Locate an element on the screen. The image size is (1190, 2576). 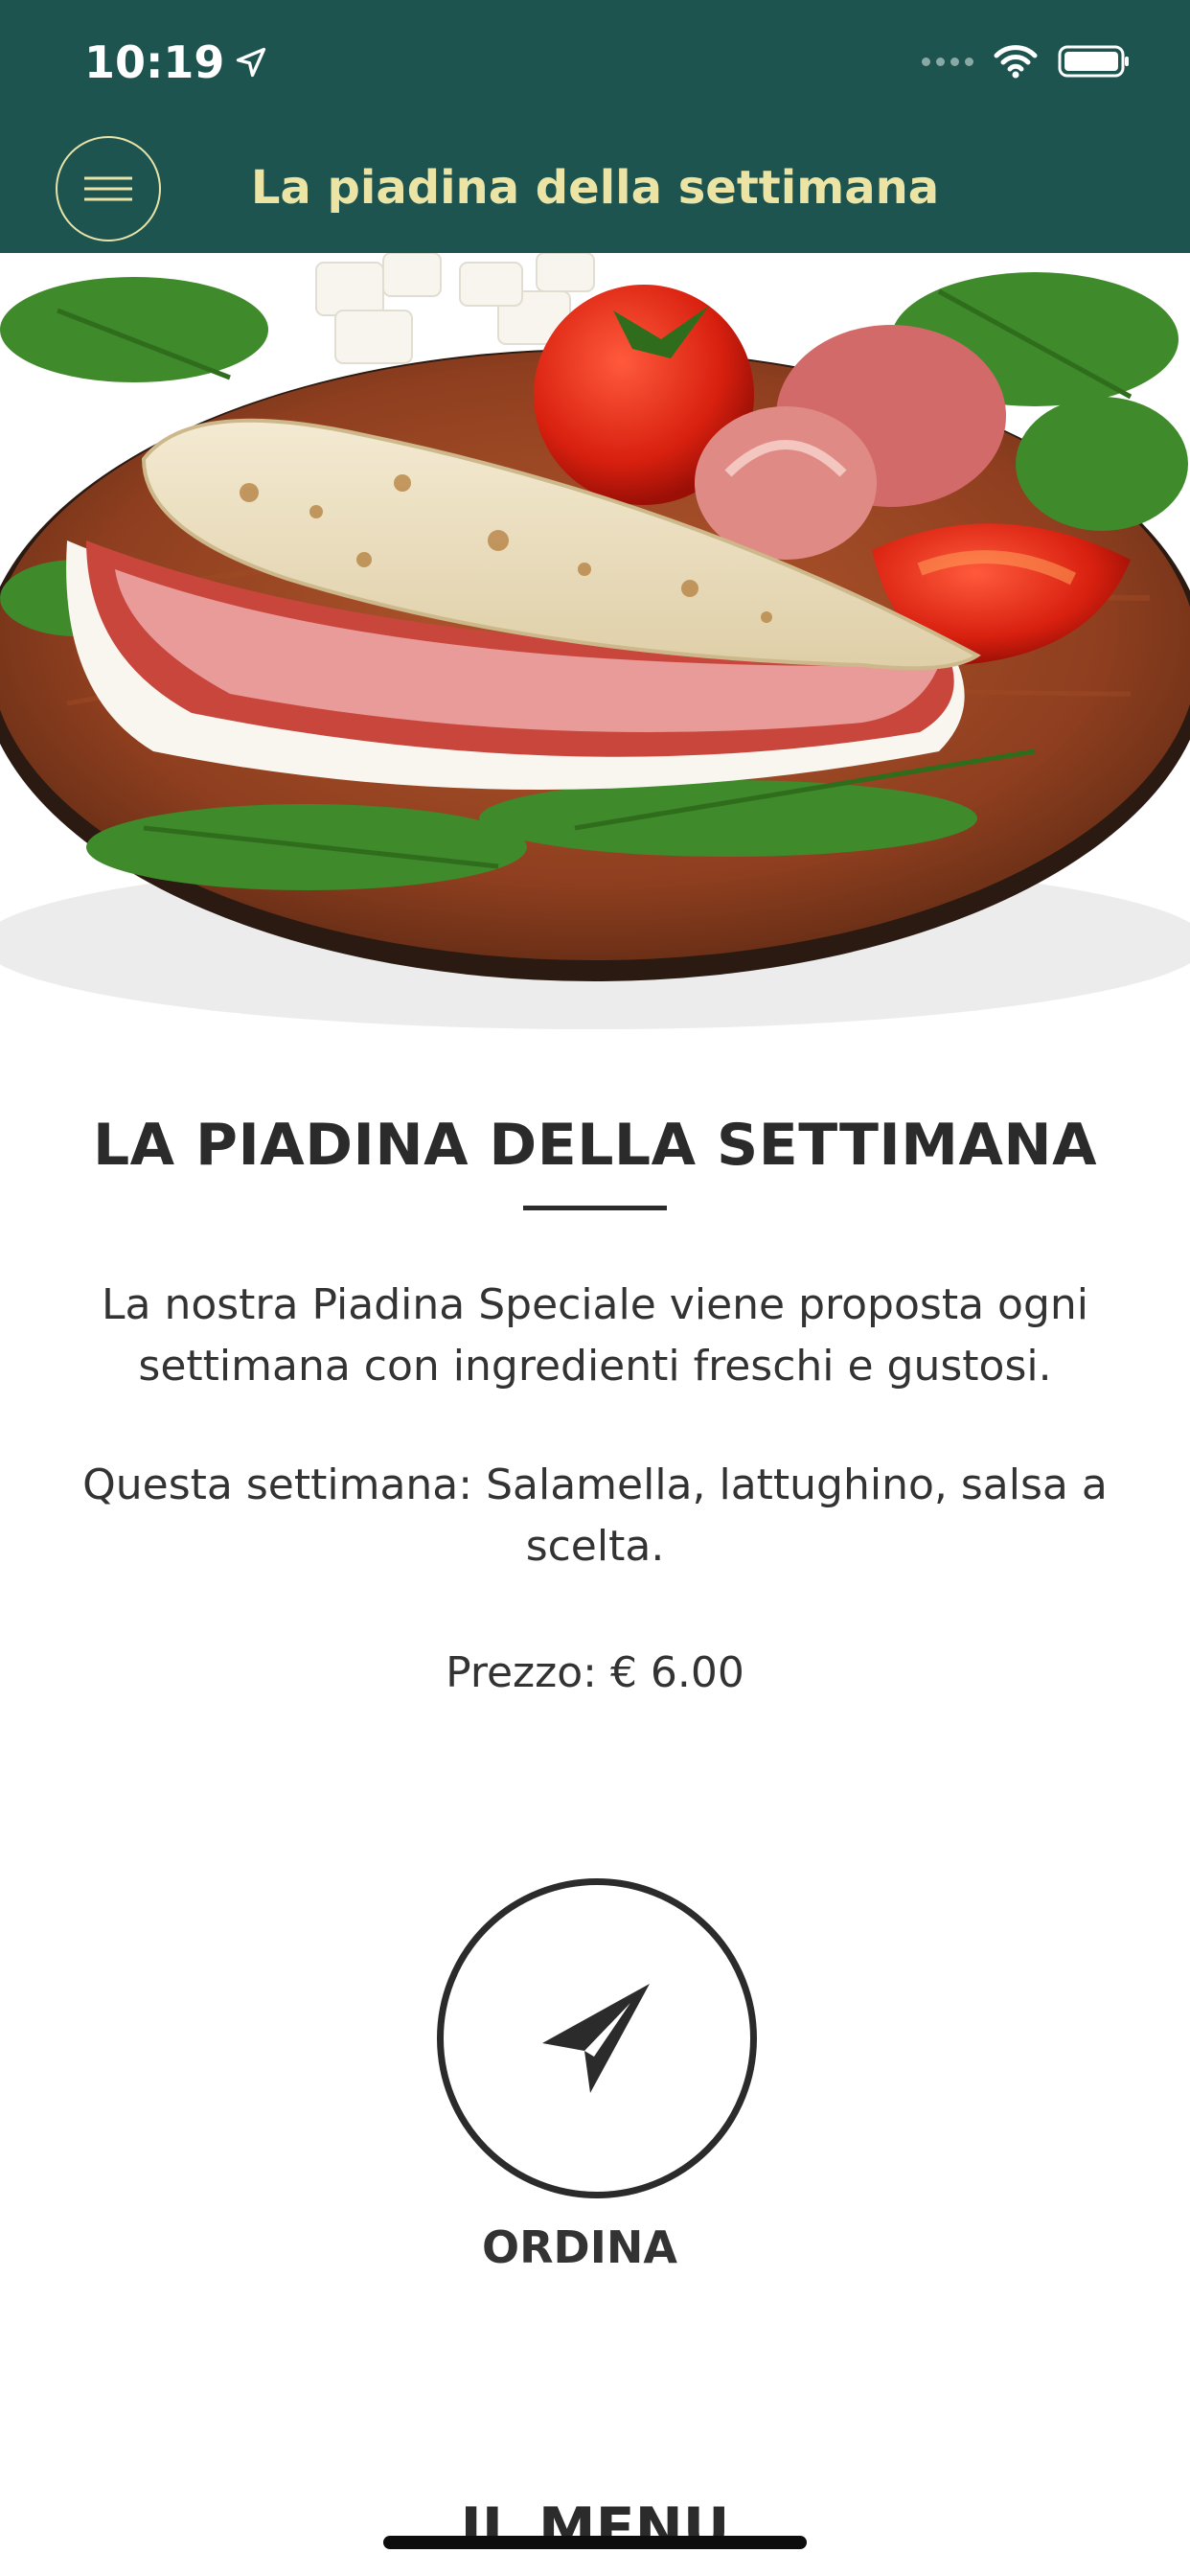
order-label: ORDINA is located at coordinates (579, 2247).